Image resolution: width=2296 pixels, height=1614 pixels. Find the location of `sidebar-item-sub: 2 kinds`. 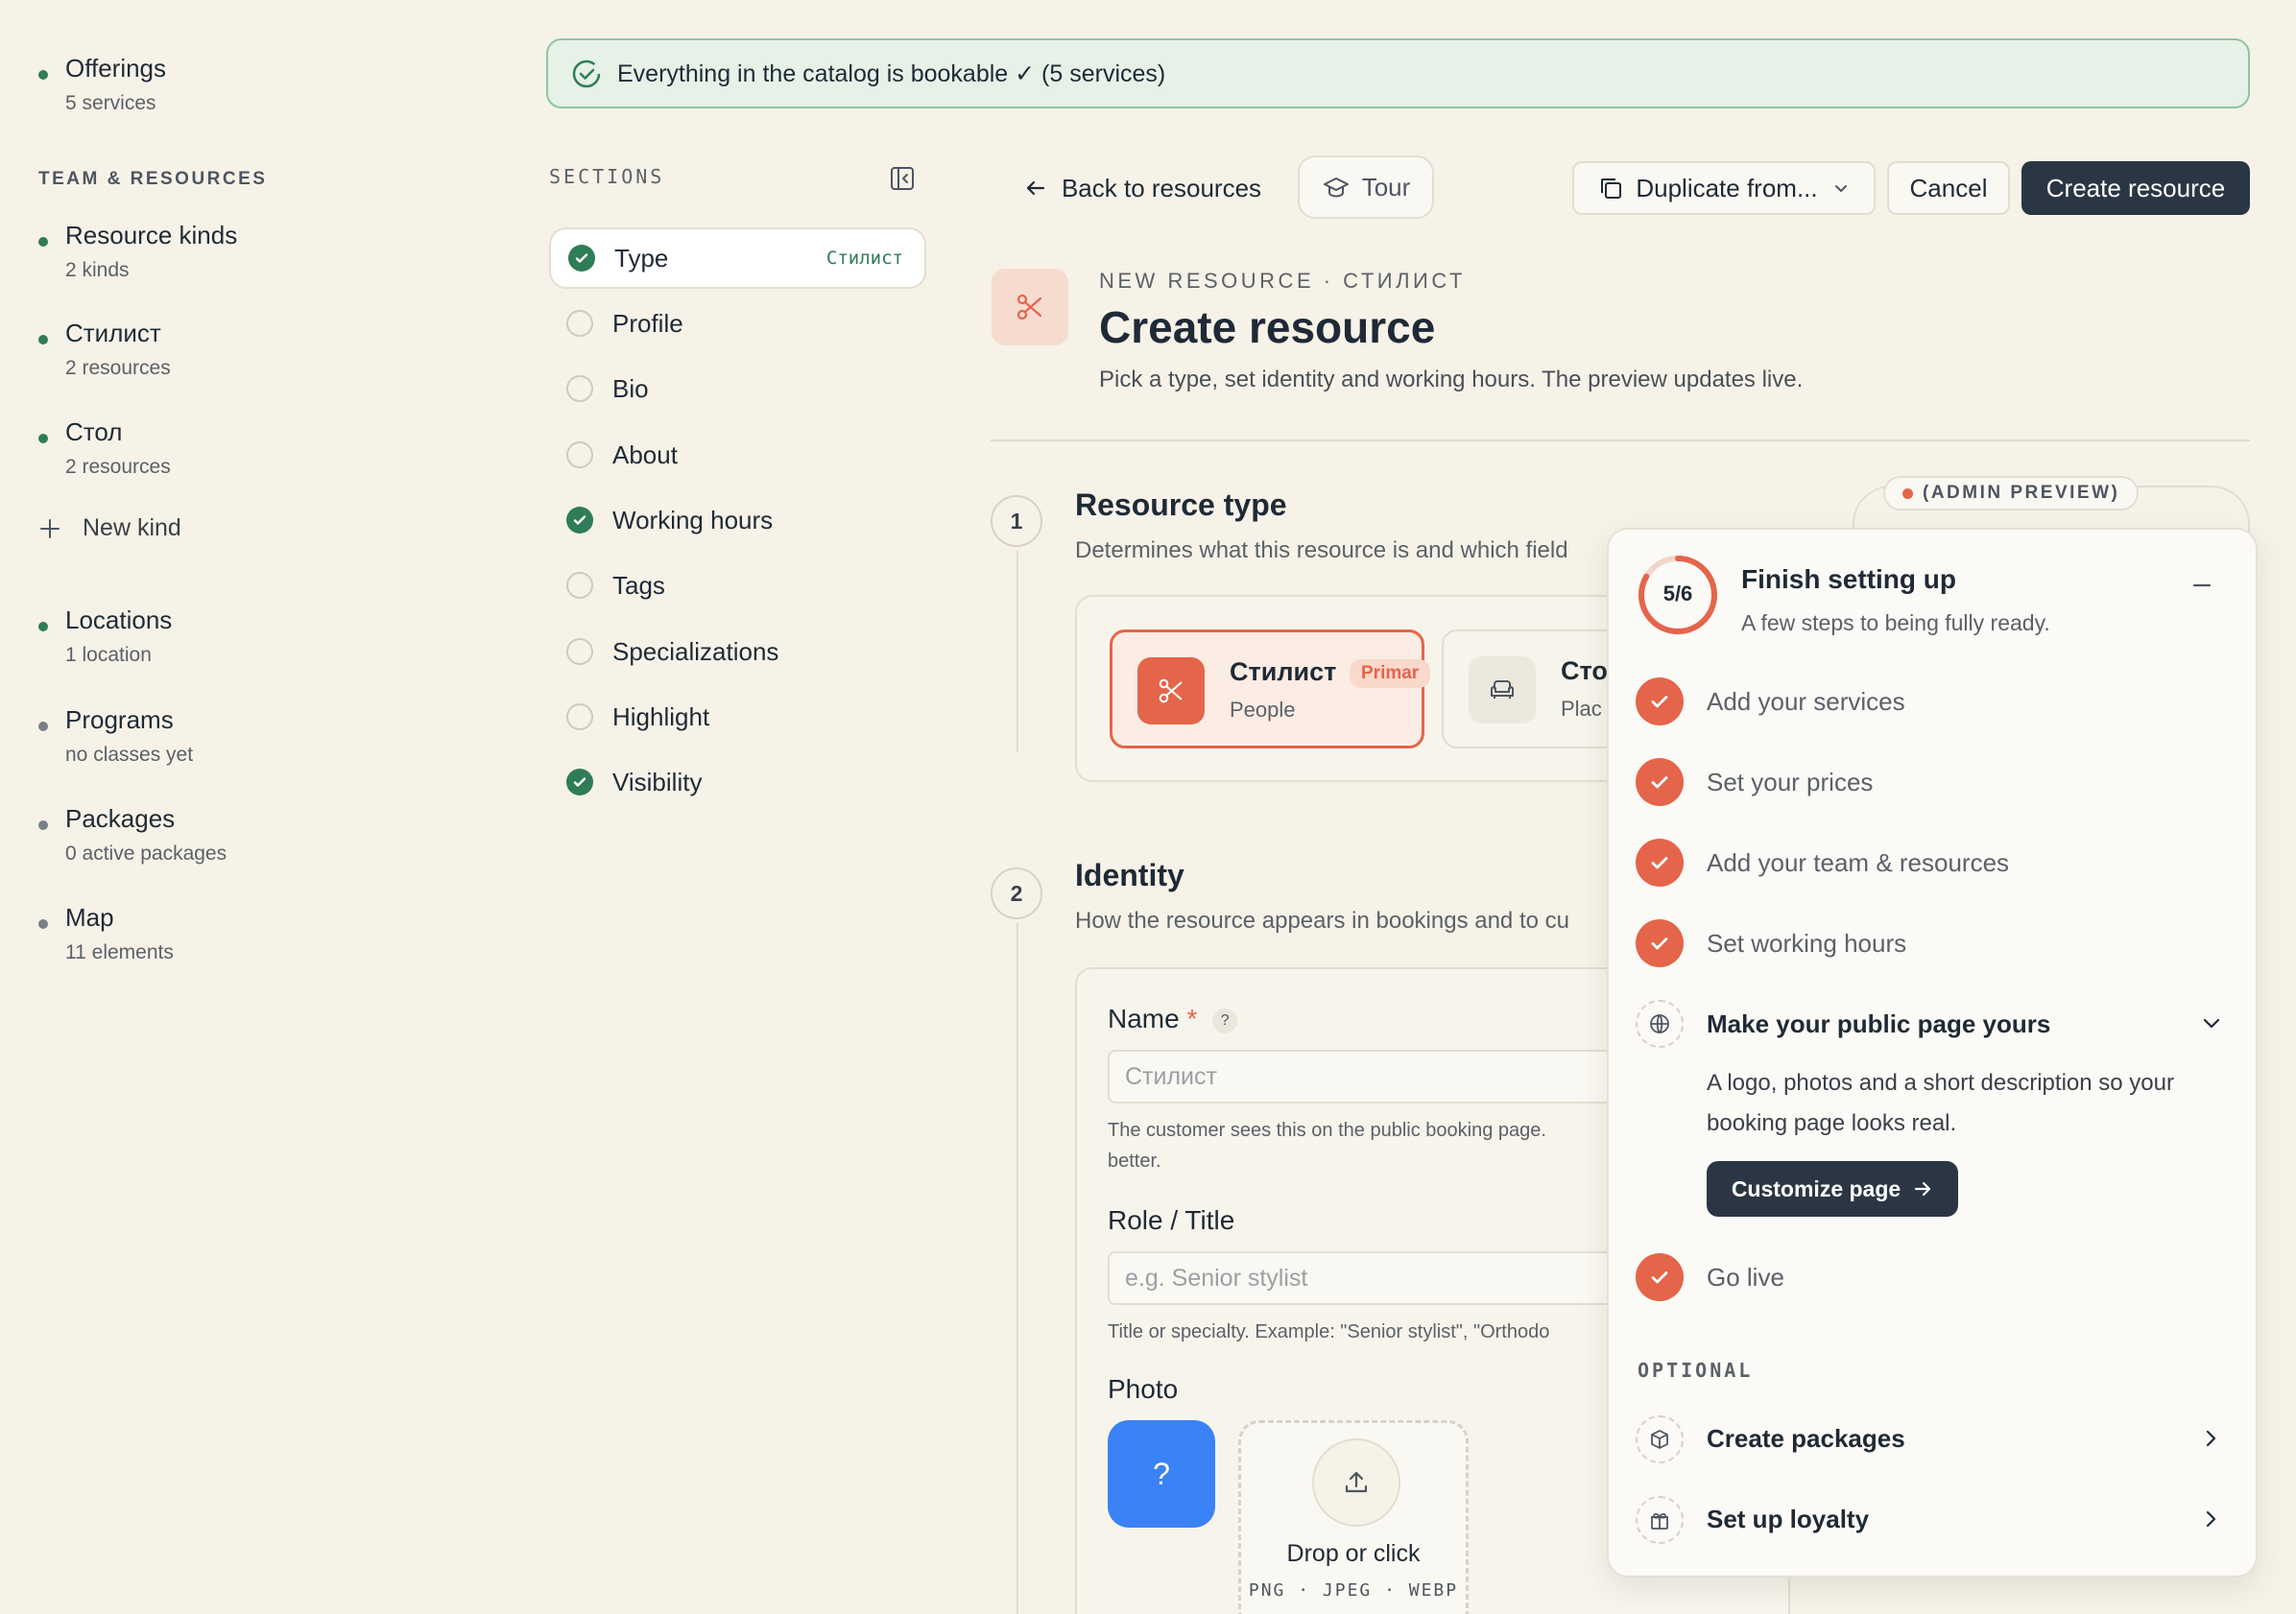

sidebar-item-sub: 2 kinds is located at coordinates (97, 270).